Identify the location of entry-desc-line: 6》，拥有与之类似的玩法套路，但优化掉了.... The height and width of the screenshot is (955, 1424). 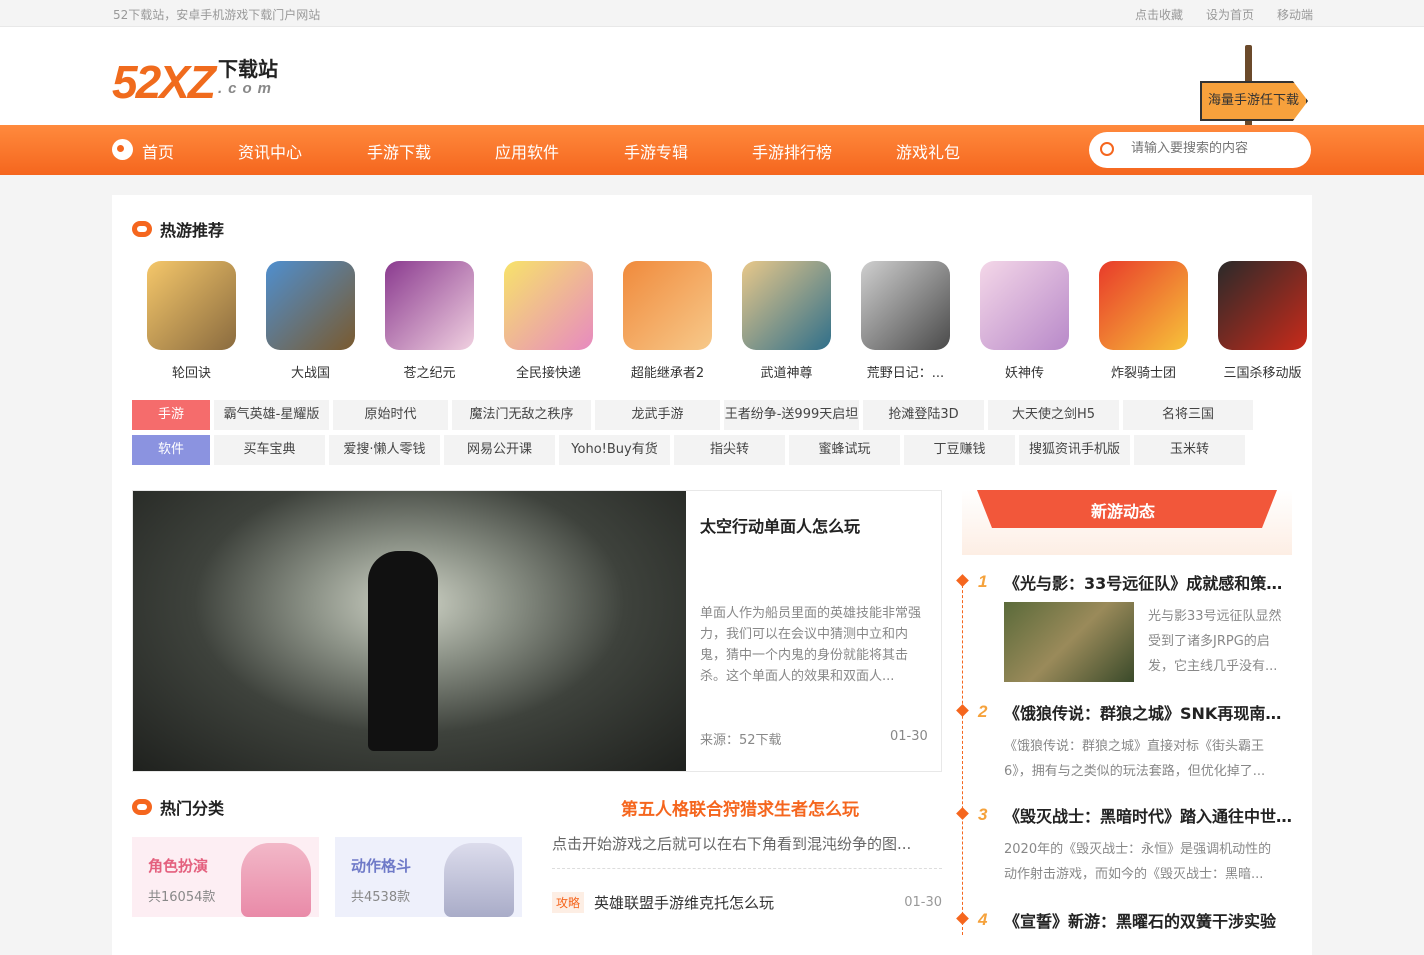
(1135, 771).